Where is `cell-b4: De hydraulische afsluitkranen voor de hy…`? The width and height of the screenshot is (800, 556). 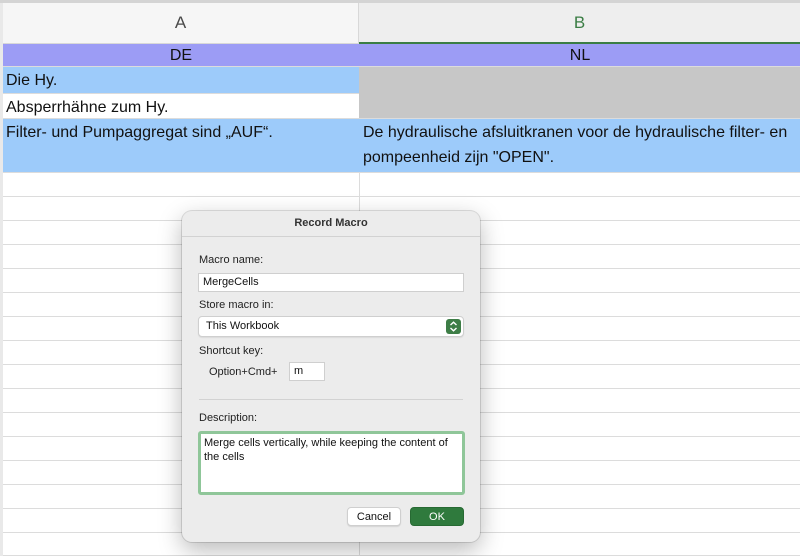 cell-b4: De hydraulische afsluitkranen voor de hy… is located at coordinates (579, 145).